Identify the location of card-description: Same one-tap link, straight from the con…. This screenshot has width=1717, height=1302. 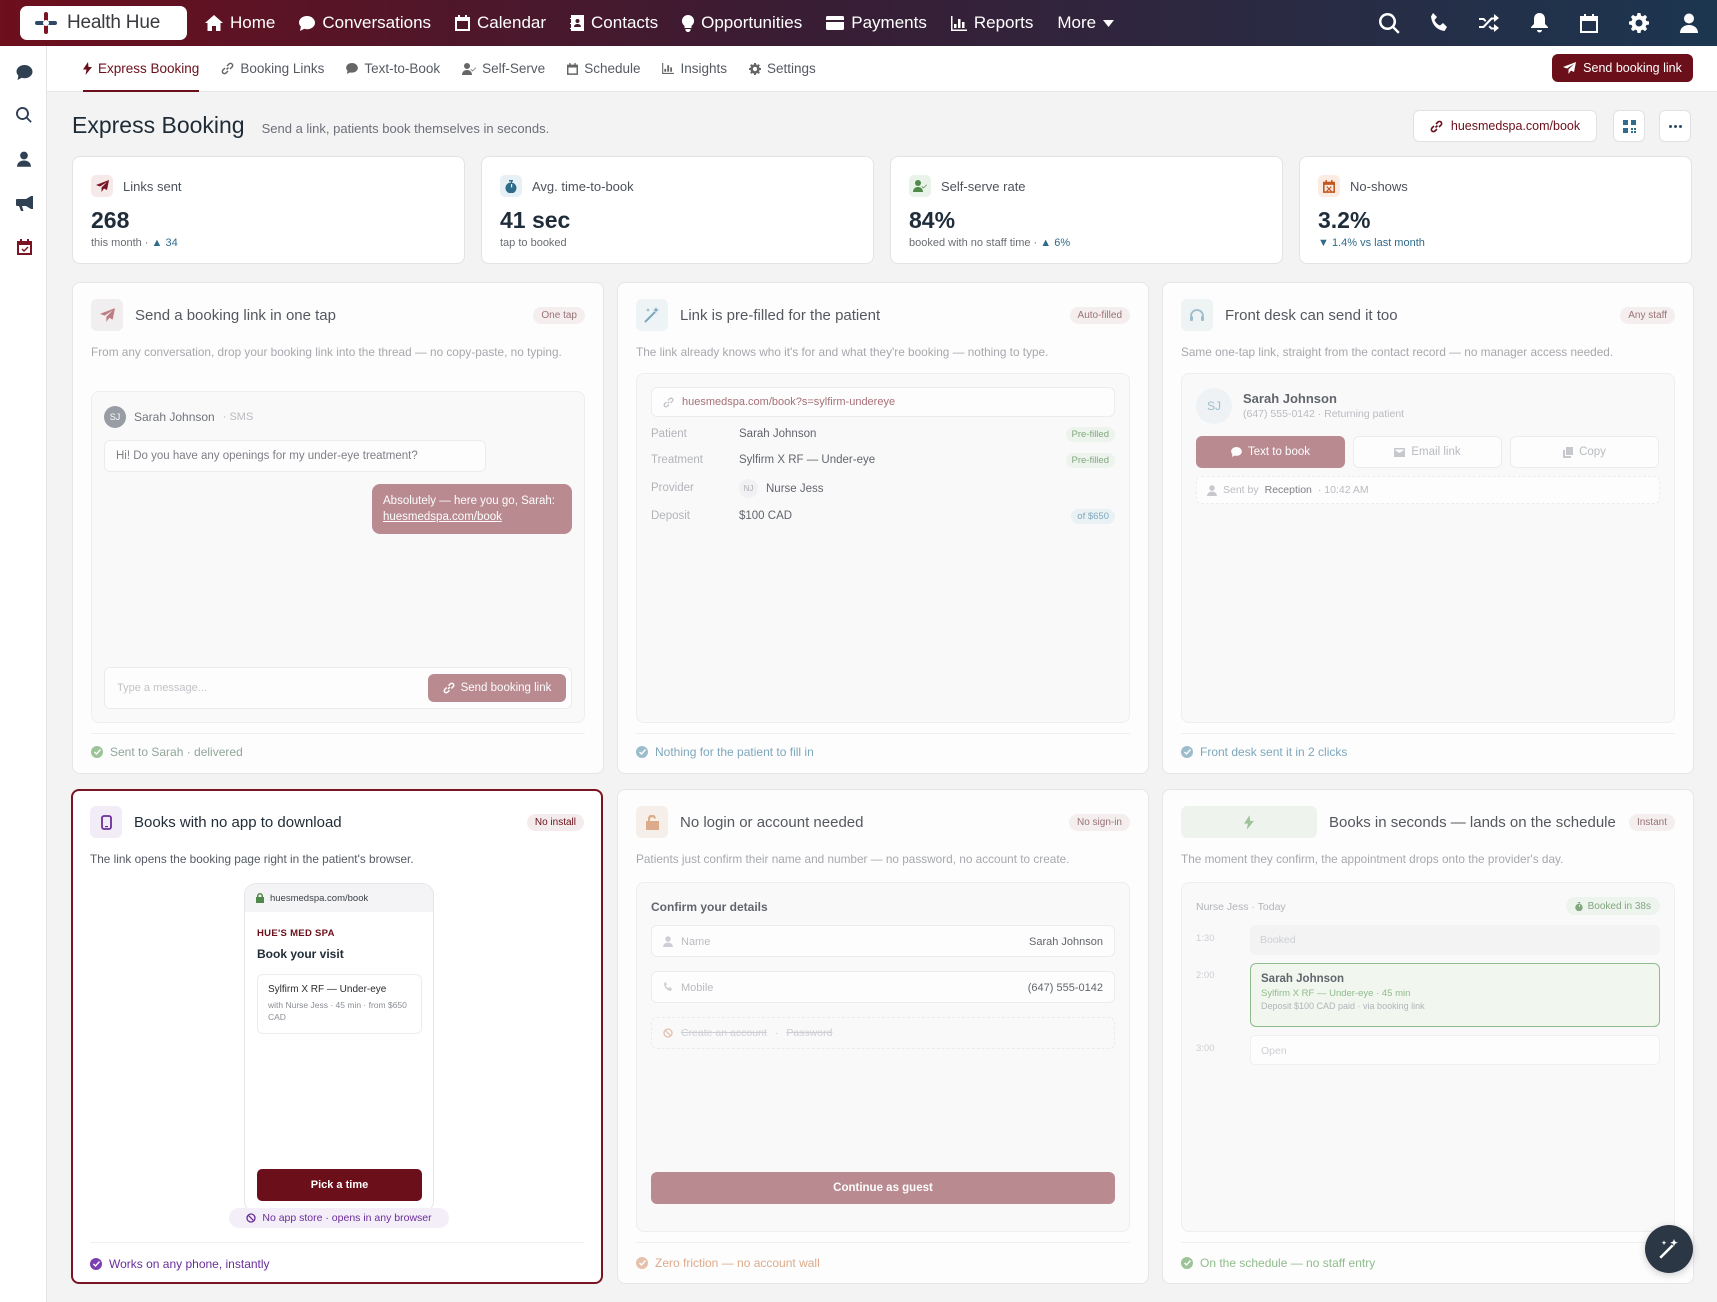
(1397, 352).